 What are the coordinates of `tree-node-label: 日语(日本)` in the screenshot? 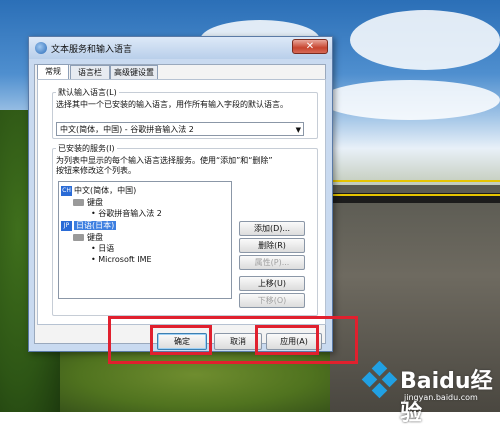 It's located at (95, 225).